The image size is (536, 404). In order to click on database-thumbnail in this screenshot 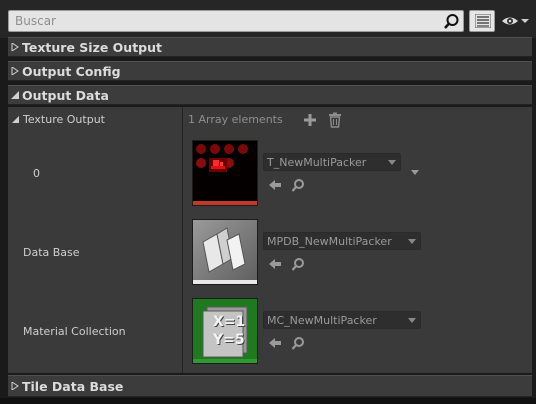, I will do `click(225, 252)`.